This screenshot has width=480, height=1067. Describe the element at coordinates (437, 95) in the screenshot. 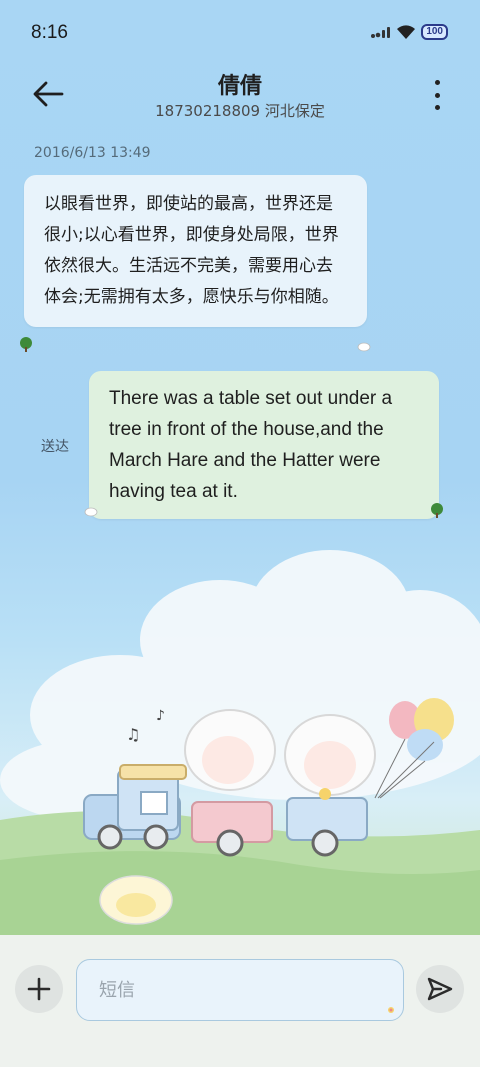

I see `more-options-button` at that location.